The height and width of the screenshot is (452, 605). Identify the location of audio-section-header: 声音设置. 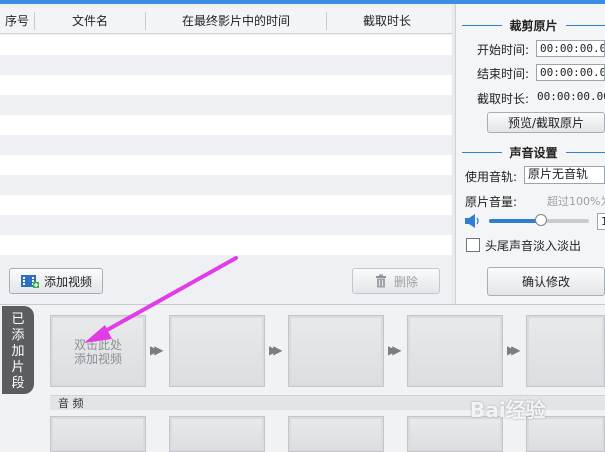
(533, 152).